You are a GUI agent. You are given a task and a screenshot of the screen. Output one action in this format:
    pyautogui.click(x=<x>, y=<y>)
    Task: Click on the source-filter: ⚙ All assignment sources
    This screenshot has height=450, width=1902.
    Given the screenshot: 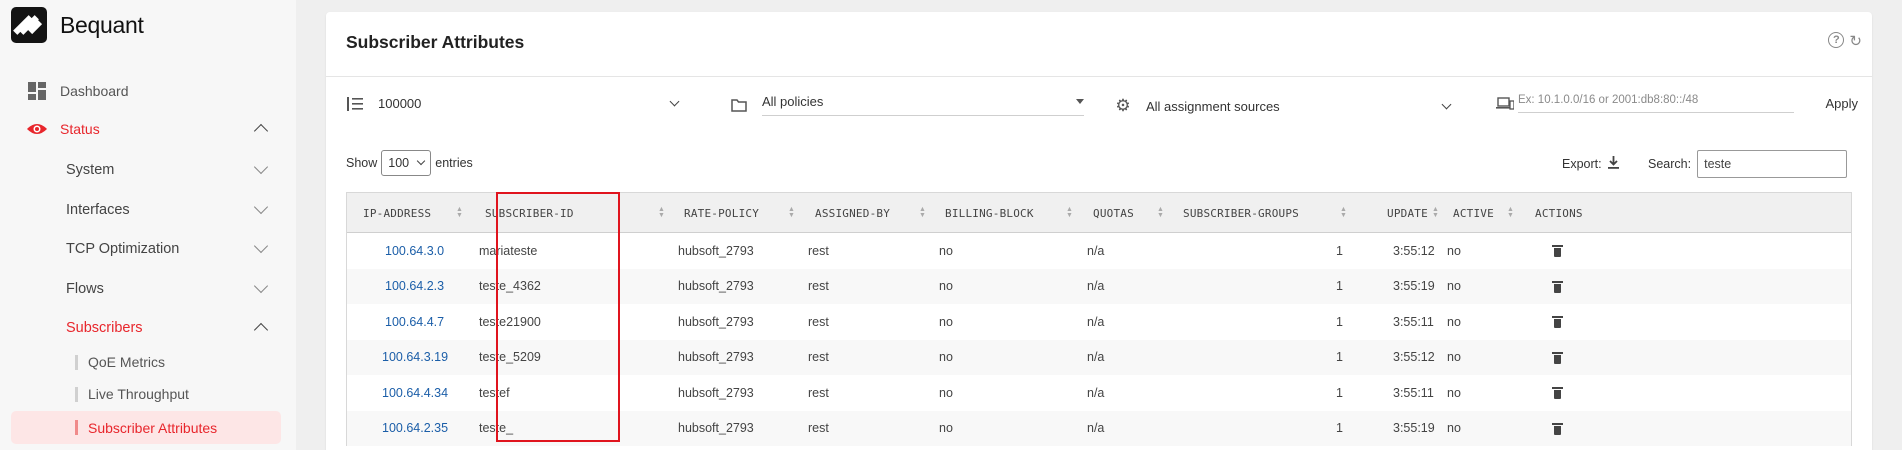 What is the action you would take?
    pyautogui.click(x=1283, y=106)
    